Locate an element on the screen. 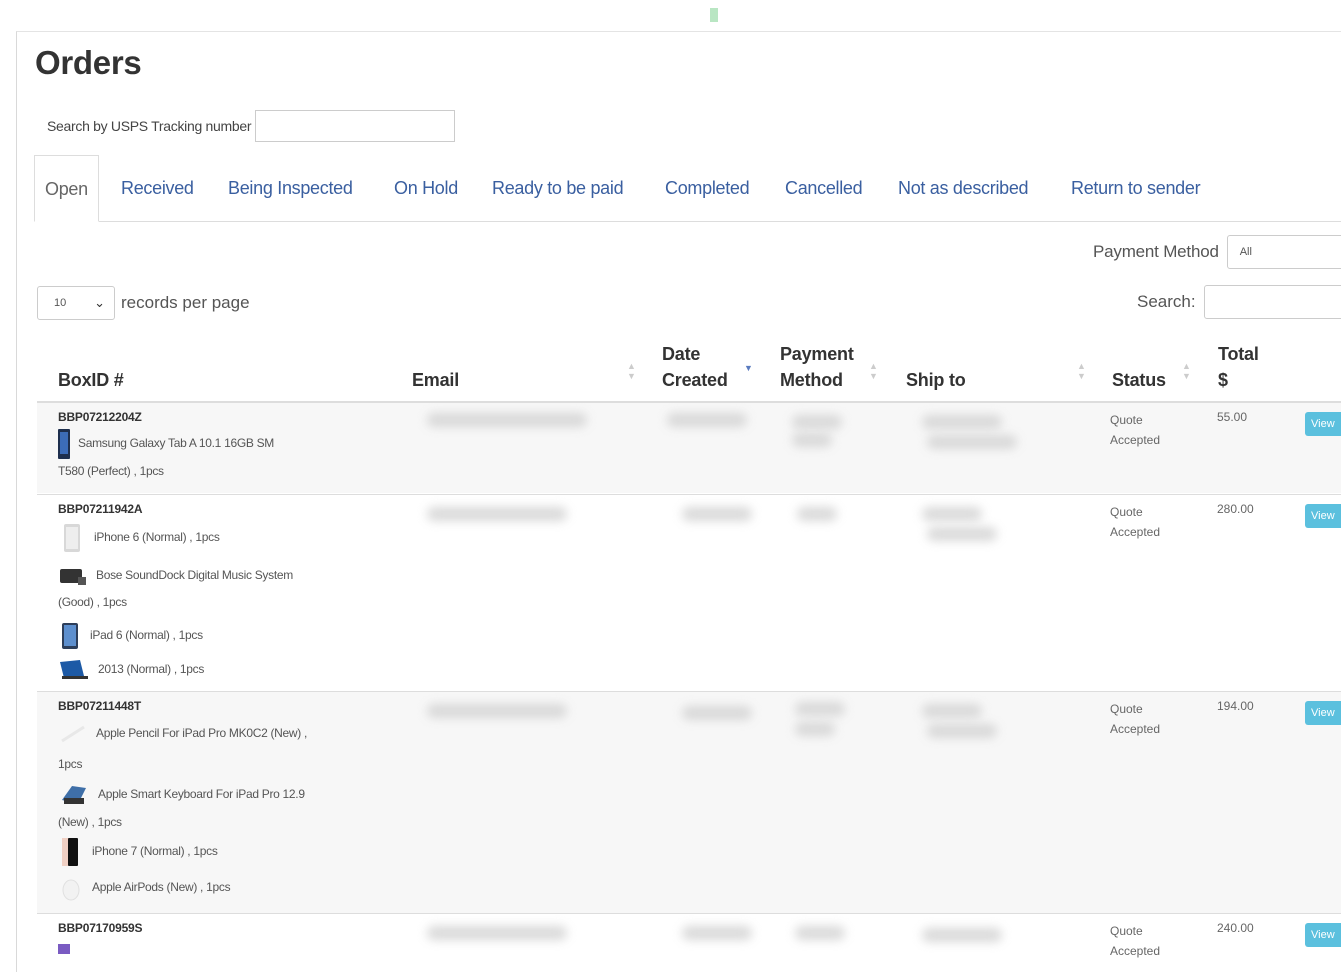  pencil-icon is located at coordinates (73, 734).